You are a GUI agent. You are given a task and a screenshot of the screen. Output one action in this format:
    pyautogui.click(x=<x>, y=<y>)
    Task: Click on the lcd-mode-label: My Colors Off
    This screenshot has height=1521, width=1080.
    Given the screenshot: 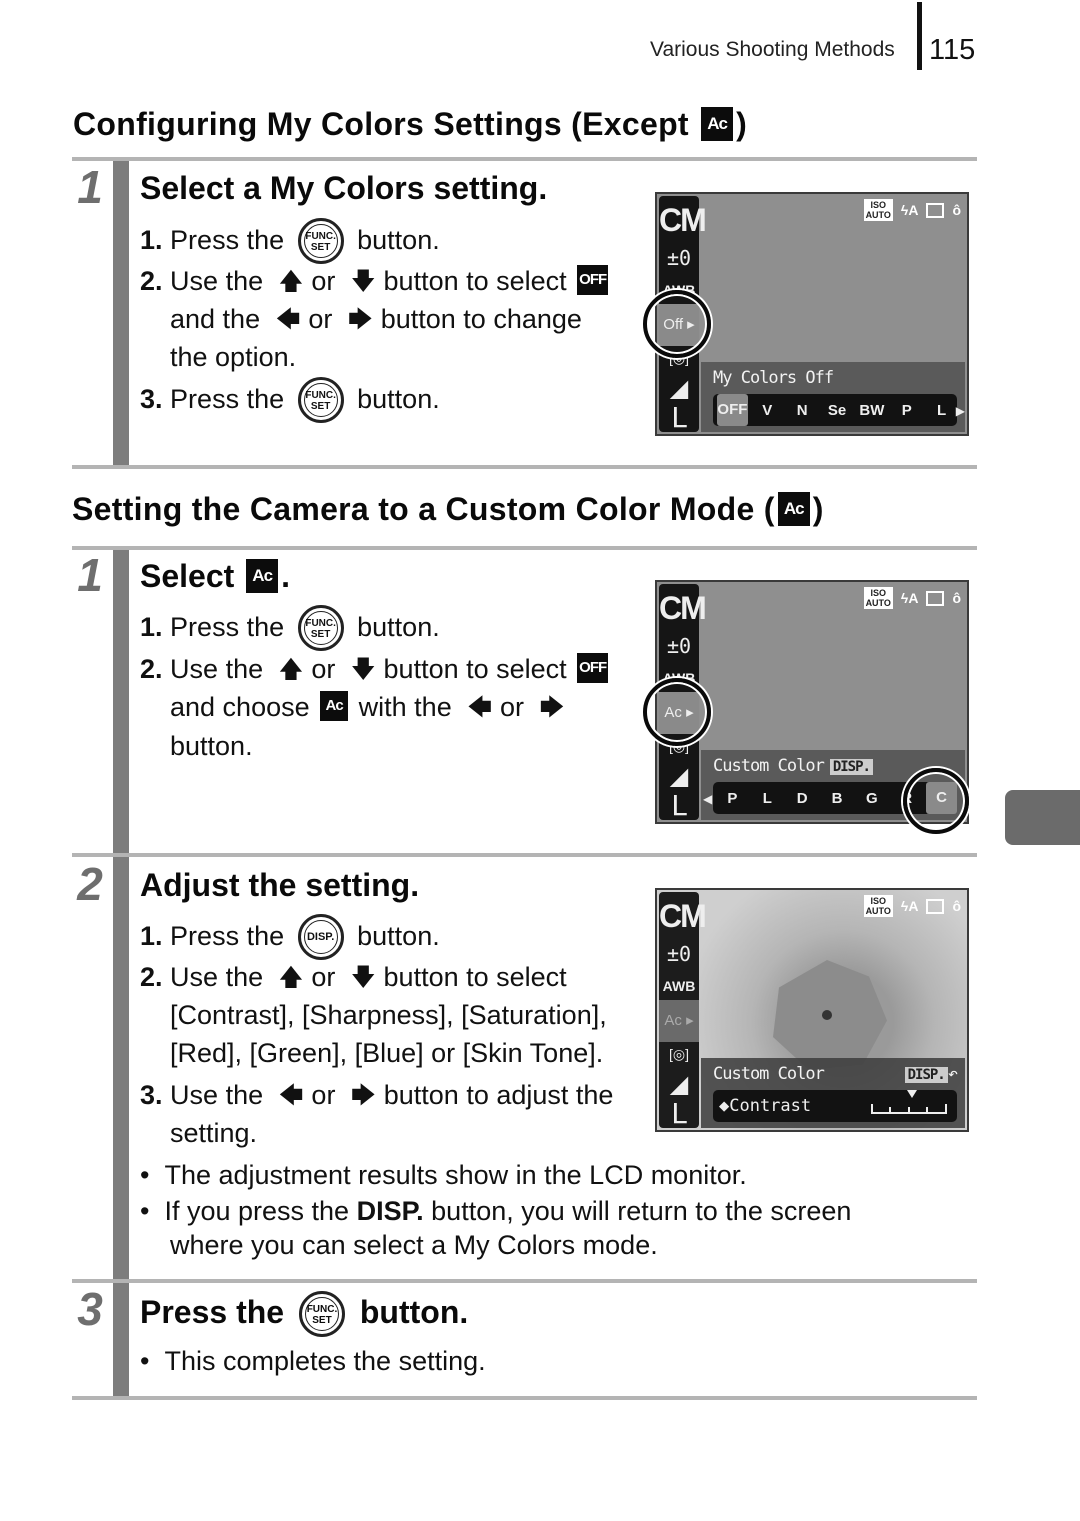 What is the action you would take?
    pyautogui.click(x=773, y=378)
    